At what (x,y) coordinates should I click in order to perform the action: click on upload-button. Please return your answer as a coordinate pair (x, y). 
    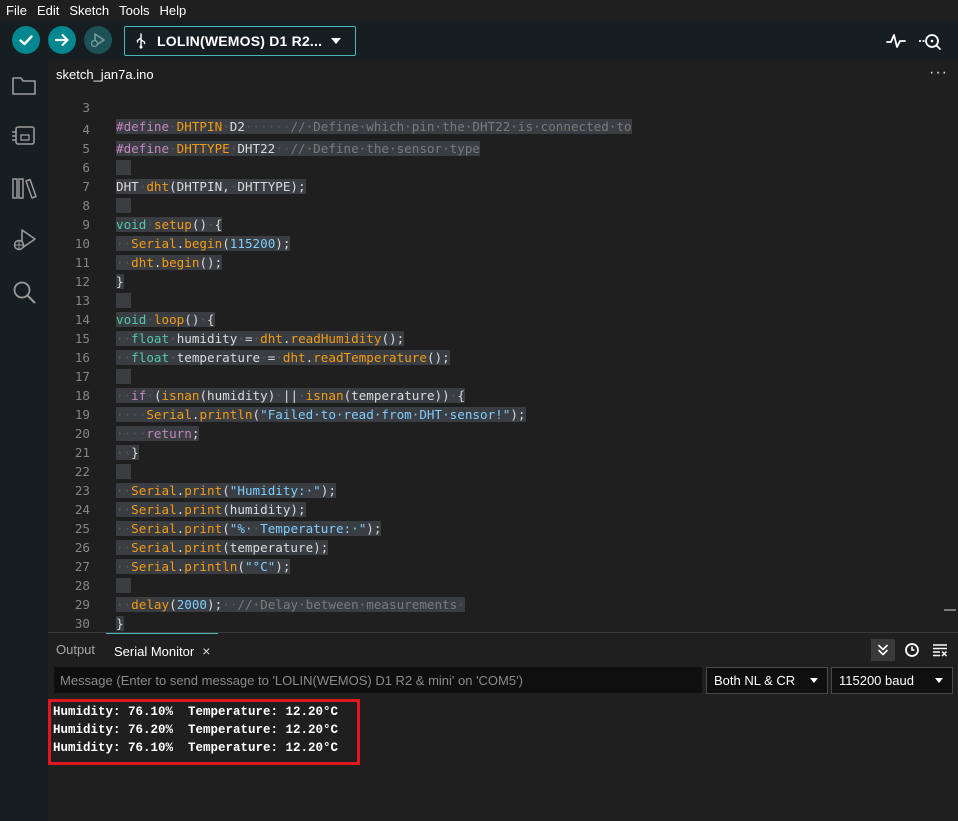
    Looking at the image, I should click on (62, 40).